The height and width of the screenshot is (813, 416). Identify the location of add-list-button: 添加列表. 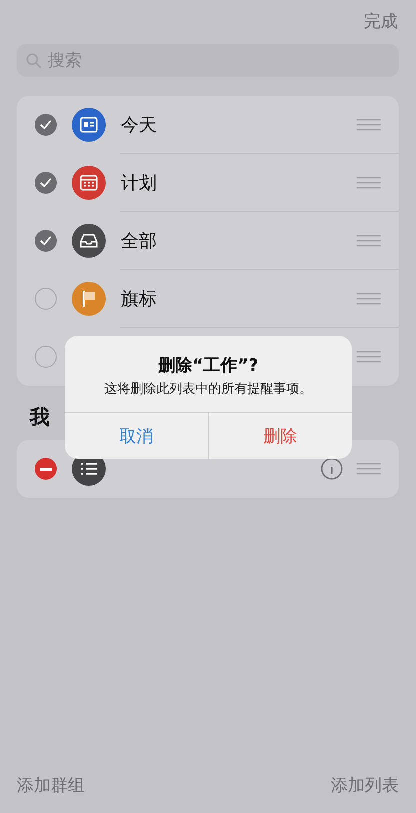
(365, 785).